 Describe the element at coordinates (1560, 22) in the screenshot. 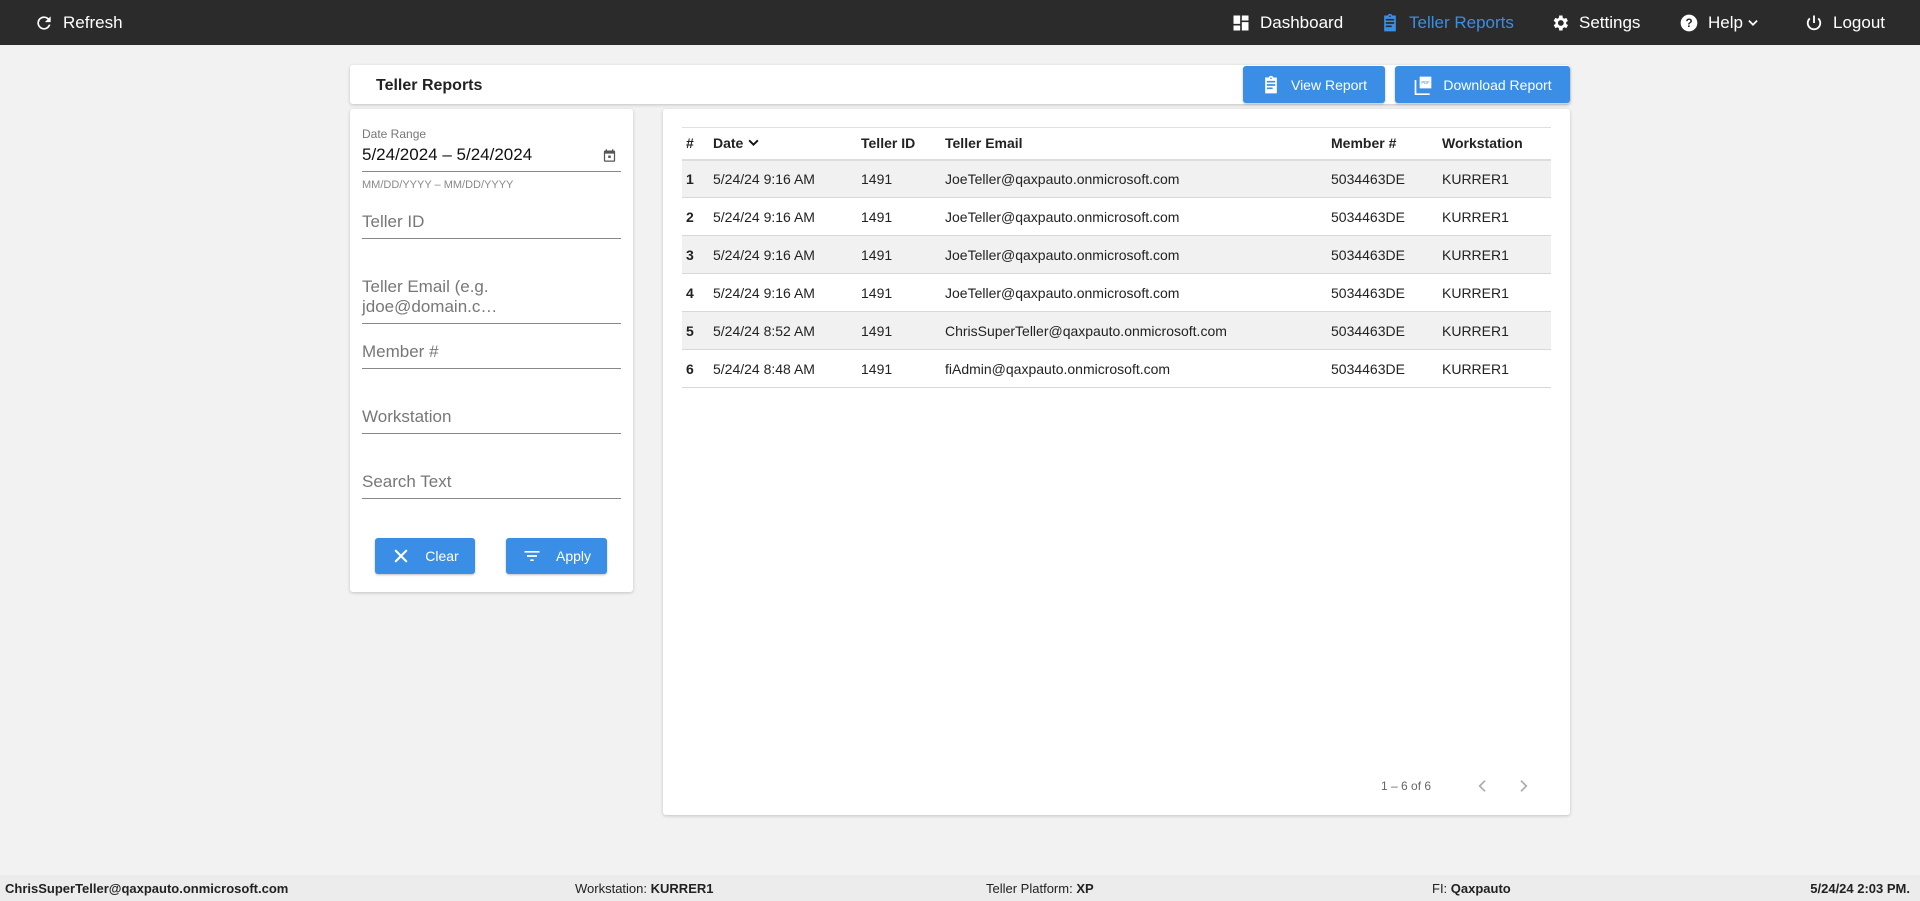

I see `gear-icon` at that location.